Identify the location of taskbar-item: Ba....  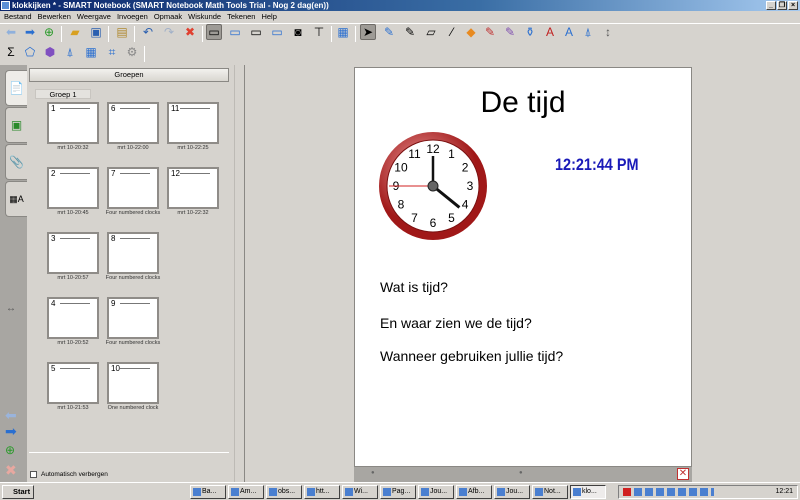
(208, 492).